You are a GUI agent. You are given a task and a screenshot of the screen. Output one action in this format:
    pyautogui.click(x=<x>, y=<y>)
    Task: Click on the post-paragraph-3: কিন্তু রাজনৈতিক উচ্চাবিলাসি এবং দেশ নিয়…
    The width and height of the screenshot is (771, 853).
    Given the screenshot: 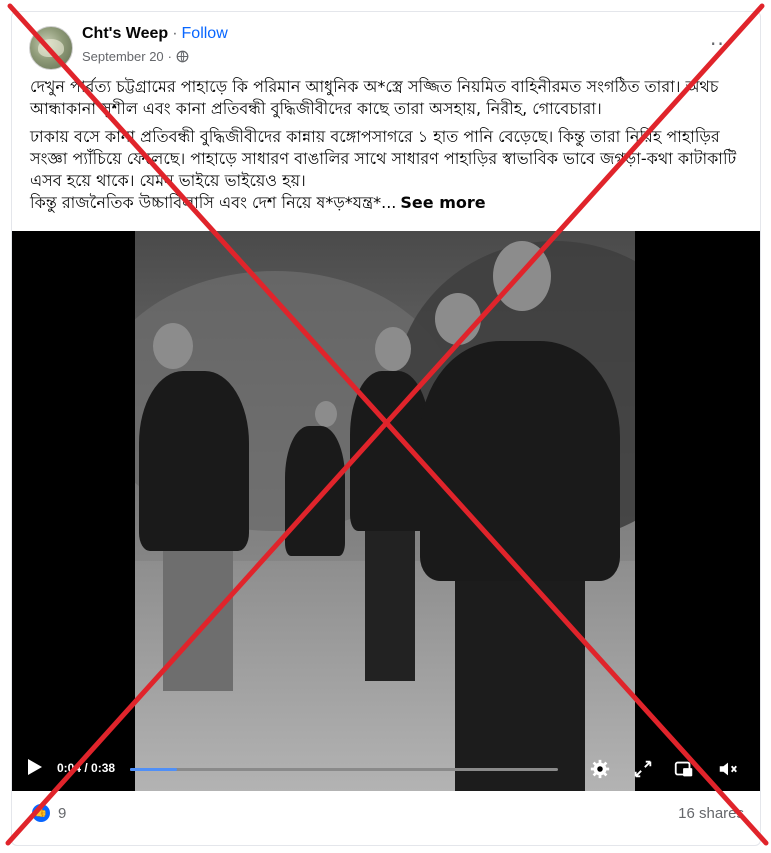 What is the action you would take?
    pyautogui.click(x=386, y=203)
    